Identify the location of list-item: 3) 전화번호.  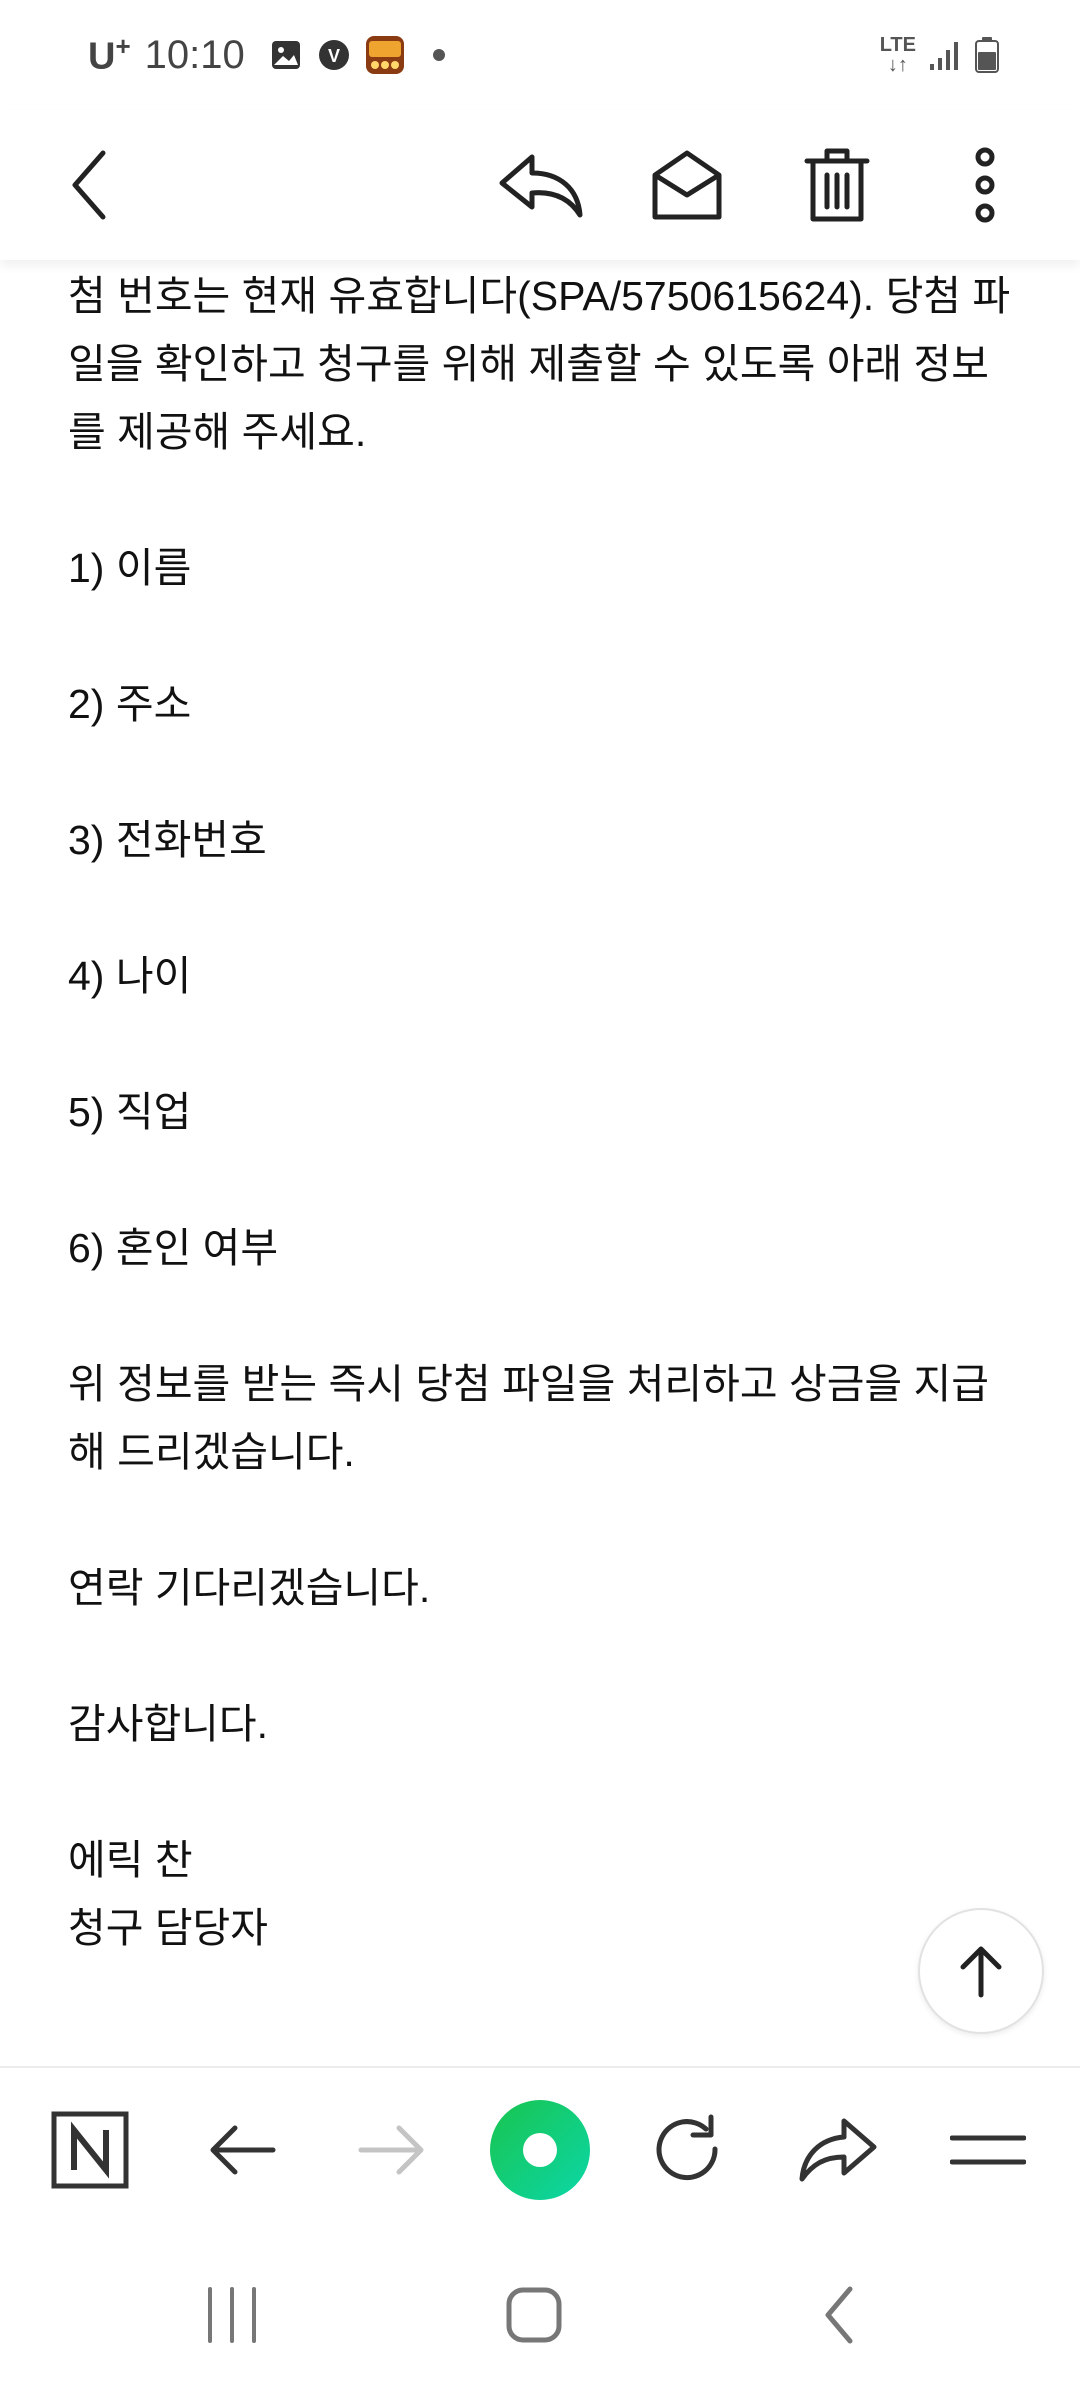
(167, 840).